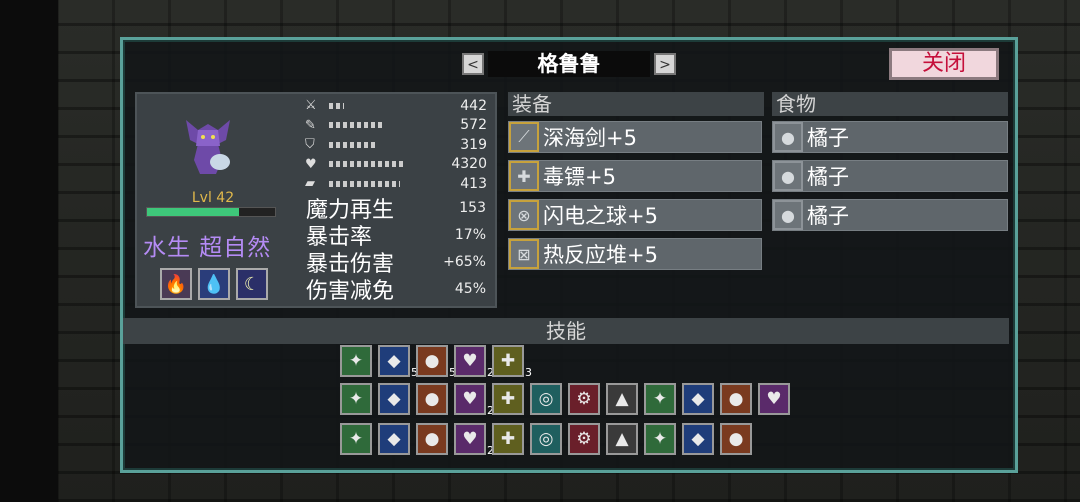  I want to click on red-blob-icon: ▲, so click(622, 439).